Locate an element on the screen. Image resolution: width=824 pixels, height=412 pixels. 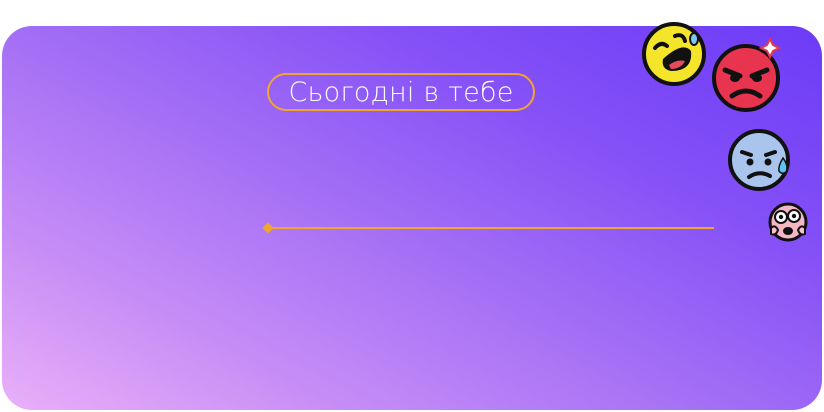
mood-slider-track is located at coordinates (491, 228).